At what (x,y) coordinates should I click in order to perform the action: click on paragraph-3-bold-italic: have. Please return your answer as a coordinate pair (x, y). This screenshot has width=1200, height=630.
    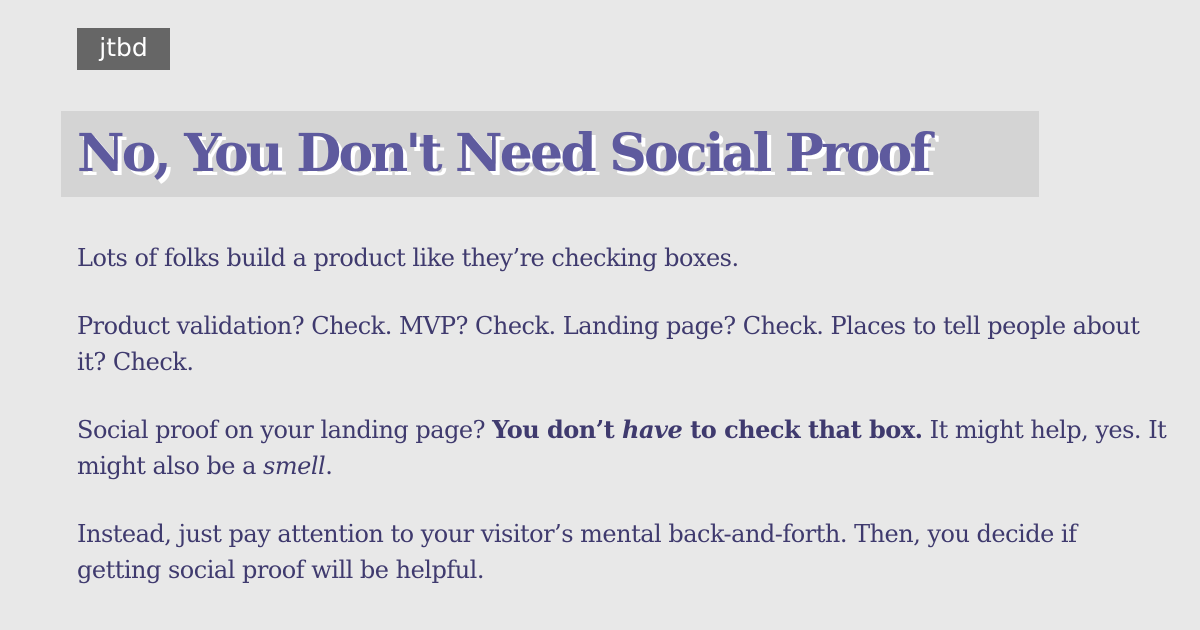
    Looking at the image, I should click on (652, 429).